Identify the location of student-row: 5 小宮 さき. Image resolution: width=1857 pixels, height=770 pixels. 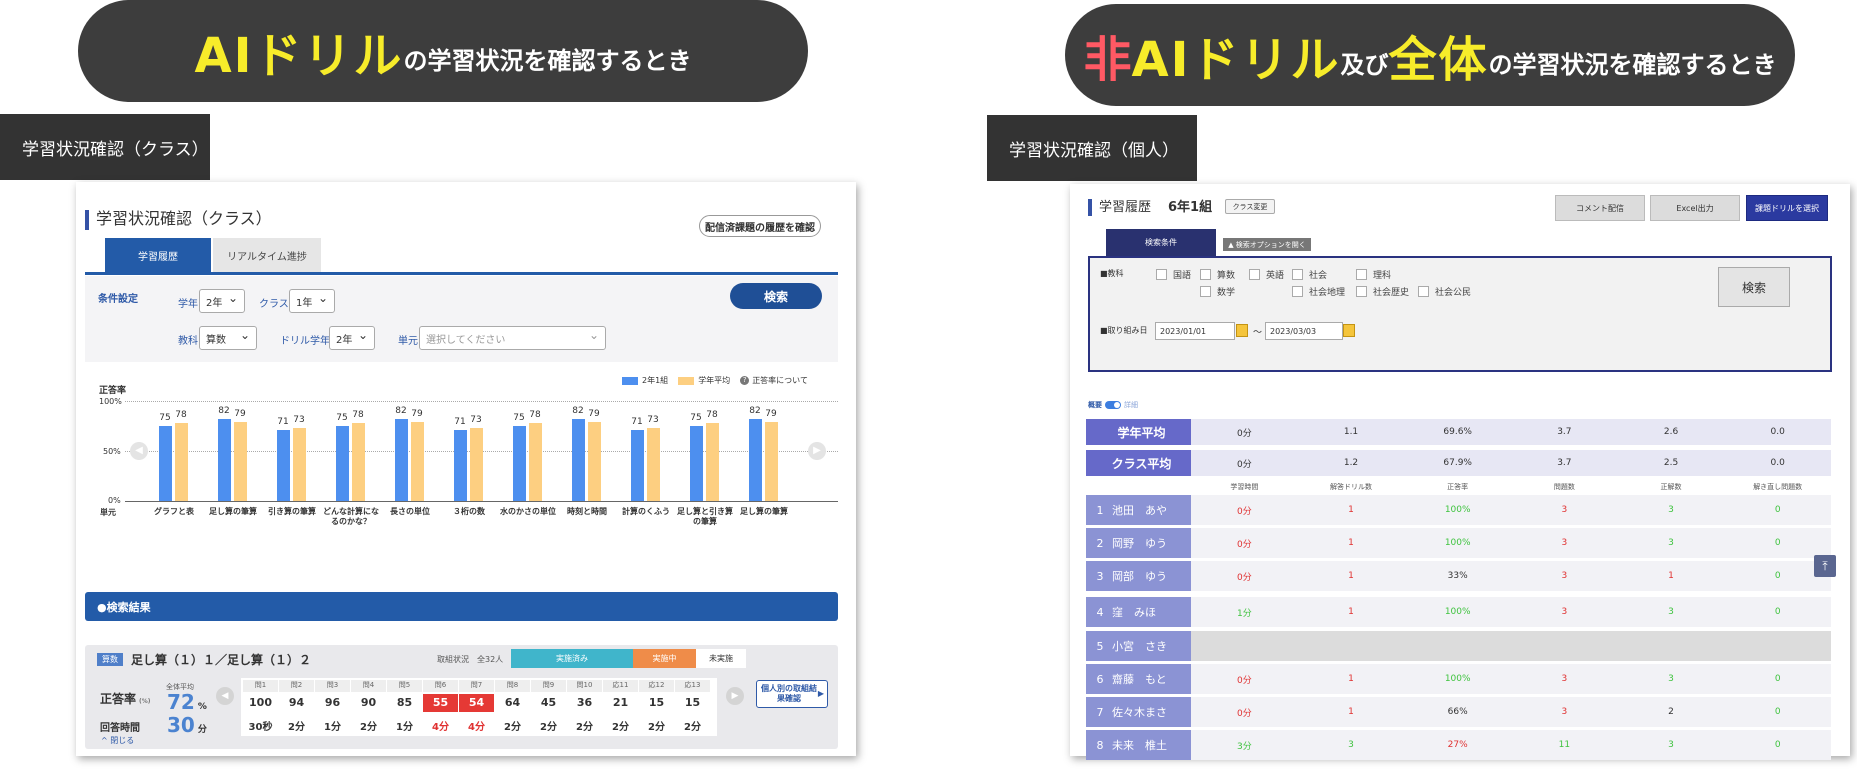
(1458, 646).